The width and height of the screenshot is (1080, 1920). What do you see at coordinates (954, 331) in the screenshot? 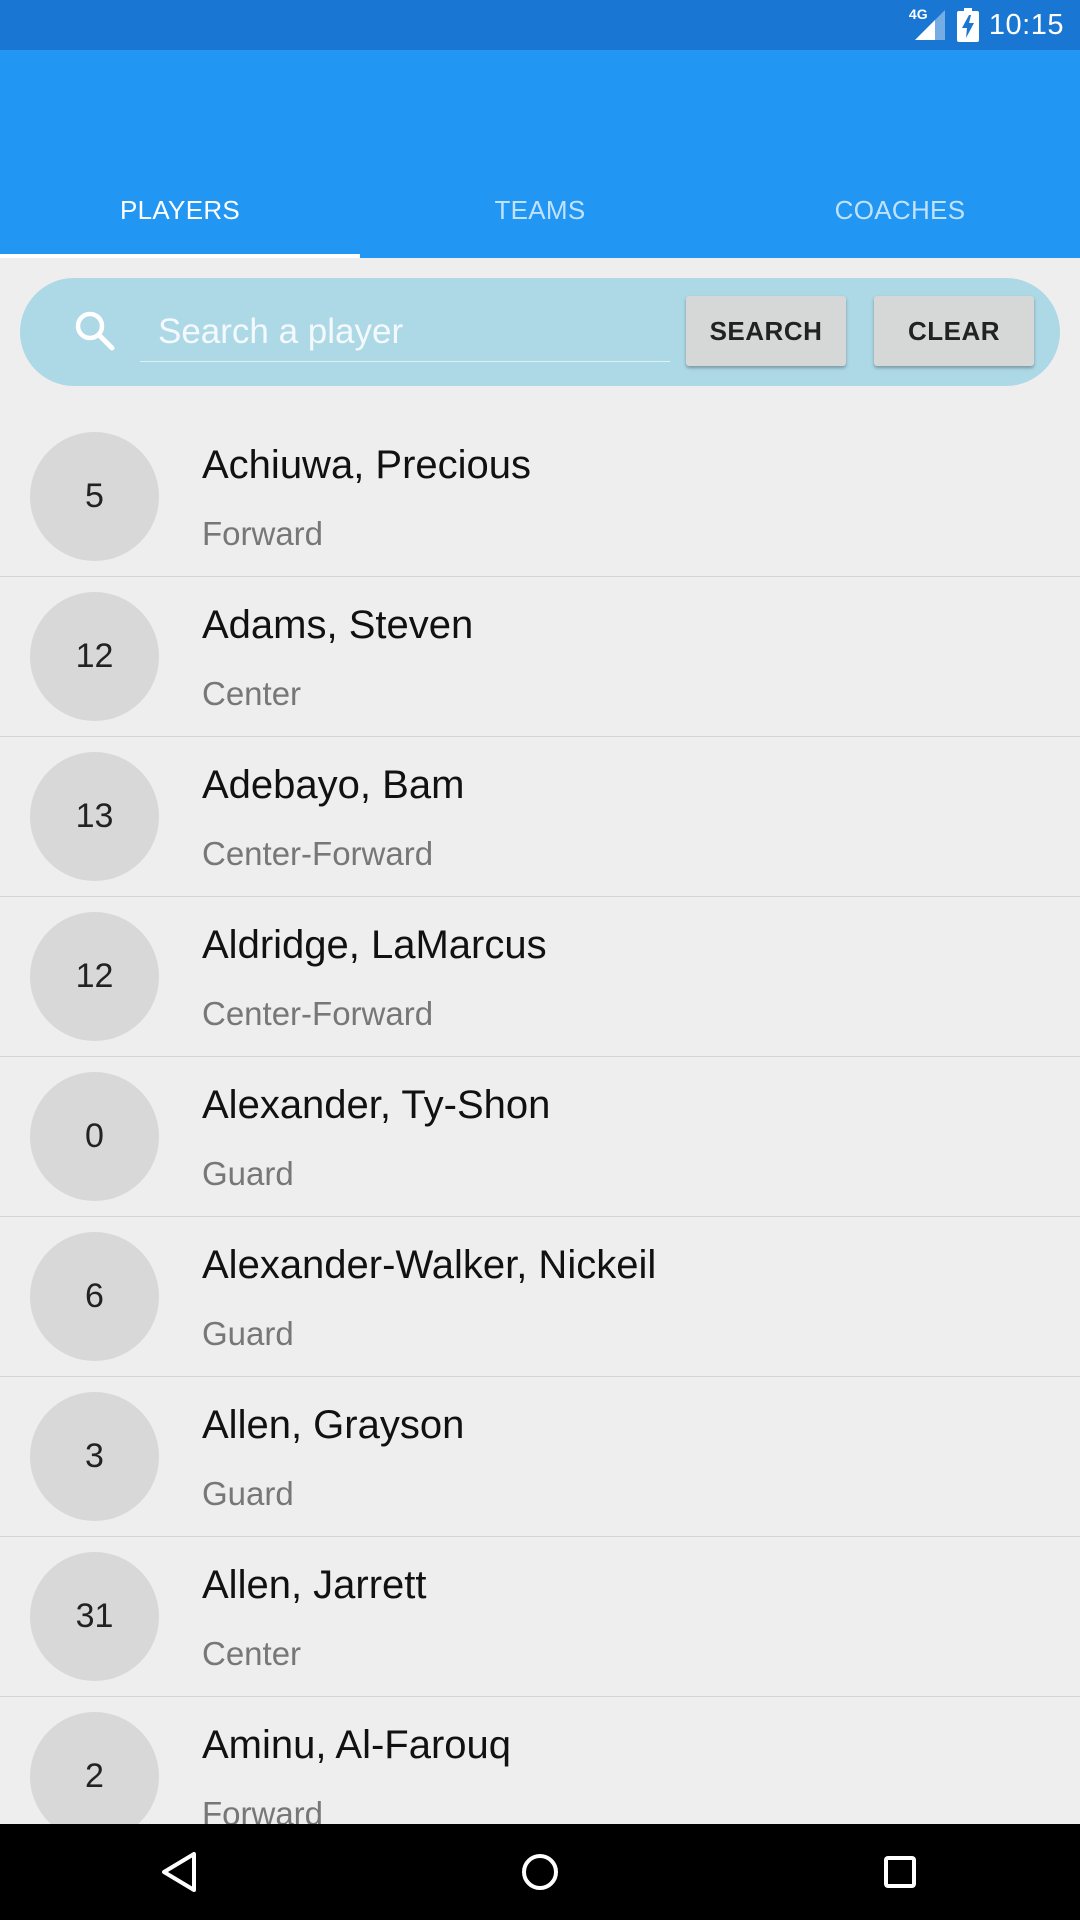
I see `clear-button: CLEAR` at bounding box center [954, 331].